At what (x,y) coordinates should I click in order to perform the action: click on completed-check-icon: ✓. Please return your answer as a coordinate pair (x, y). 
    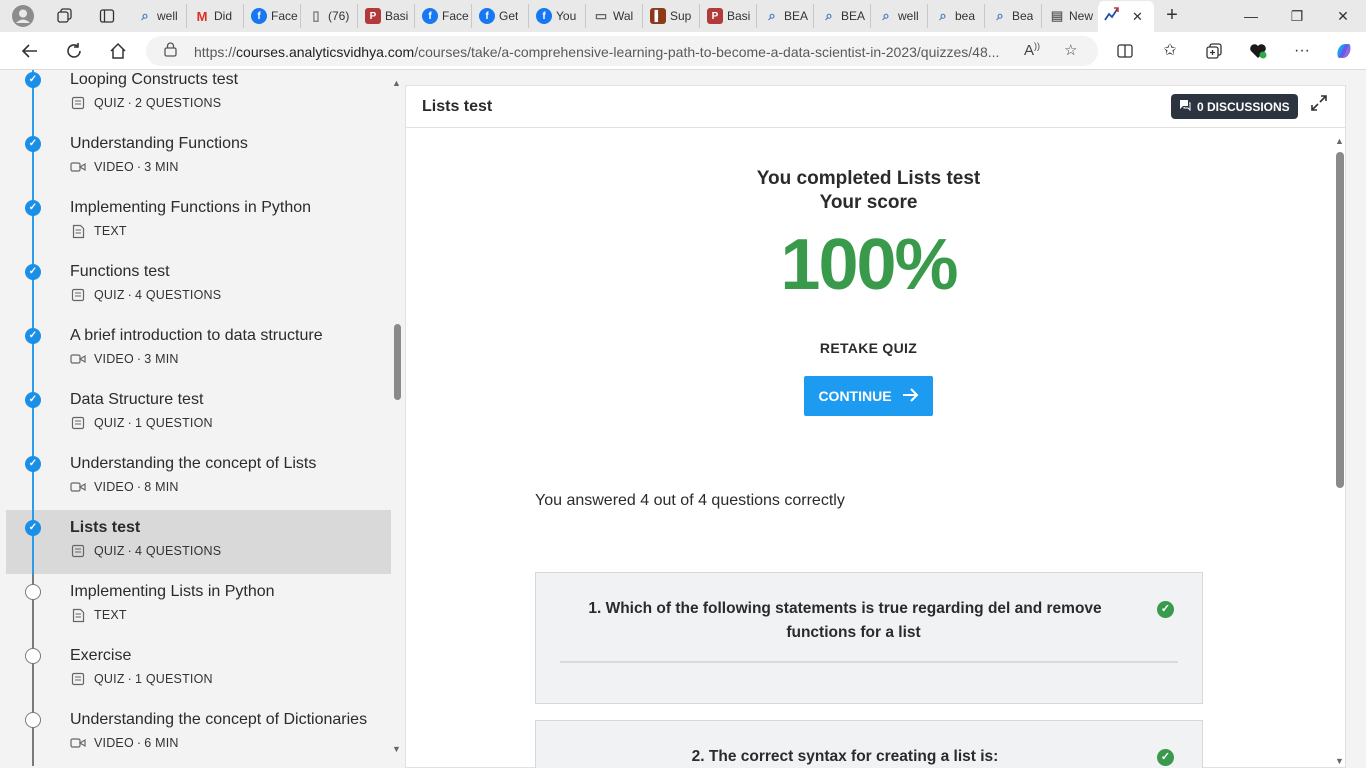
    Looking at the image, I should click on (33, 528).